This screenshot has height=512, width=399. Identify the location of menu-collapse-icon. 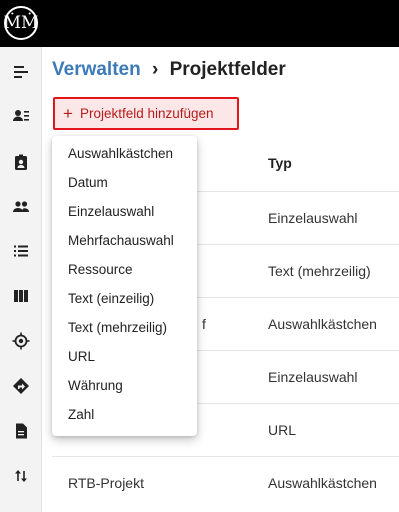
(21, 72).